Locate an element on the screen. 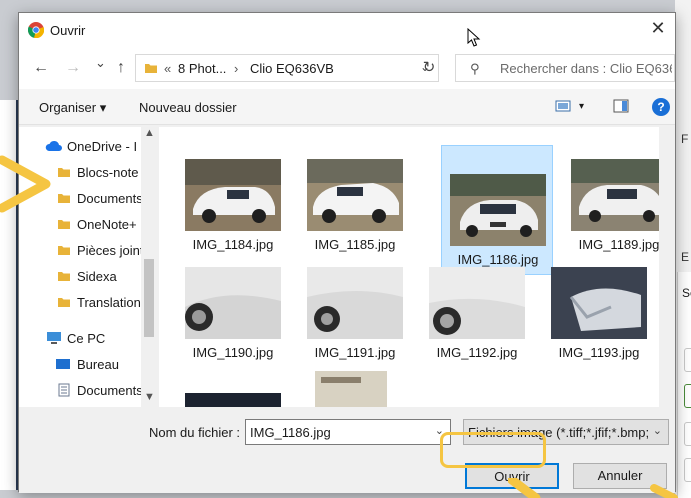 Image resolution: width=691 pixels, height=498 pixels. preview-pane-icon is located at coordinates (621, 106).